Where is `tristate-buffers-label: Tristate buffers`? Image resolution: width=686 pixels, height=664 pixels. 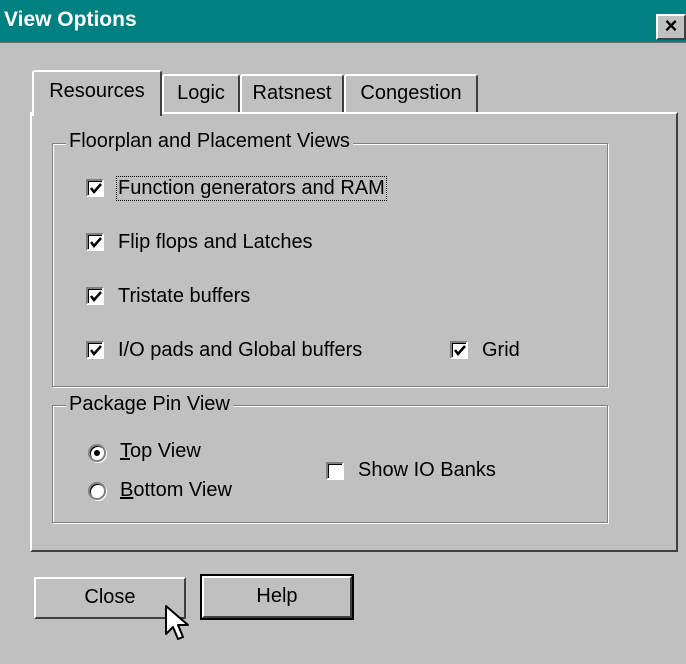
tristate-buffers-label: Tristate buffers is located at coordinates (184, 296).